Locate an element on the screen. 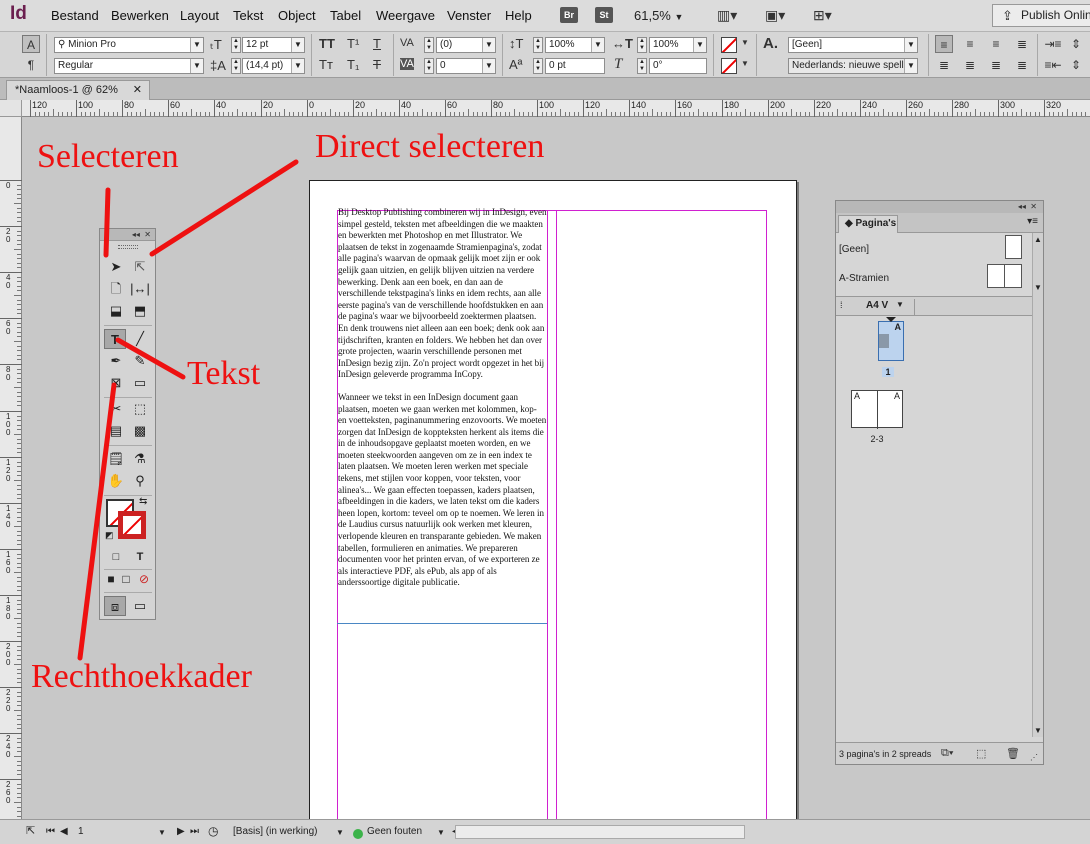  delete-page-icon: 🗑 is located at coordinates (1013, 753).